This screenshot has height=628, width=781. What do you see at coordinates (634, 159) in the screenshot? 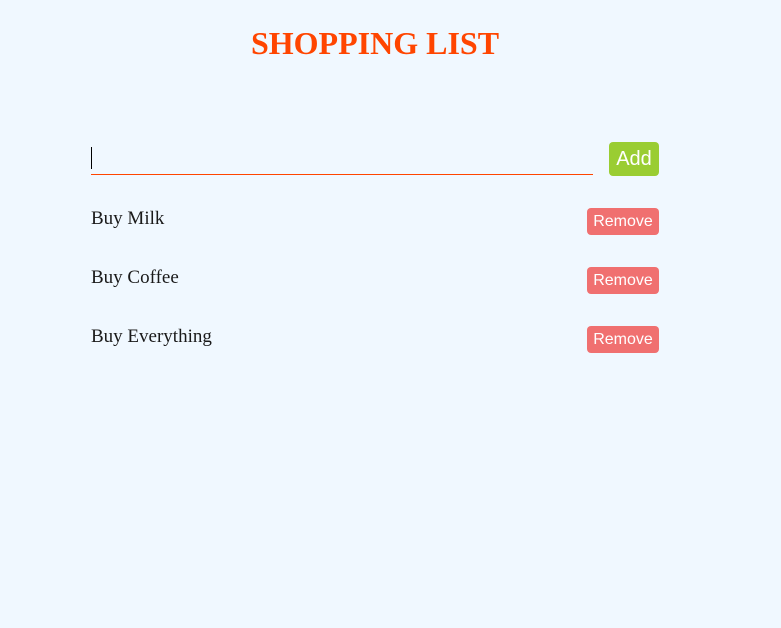
I see `add-button: Add` at bounding box center [634, 159].